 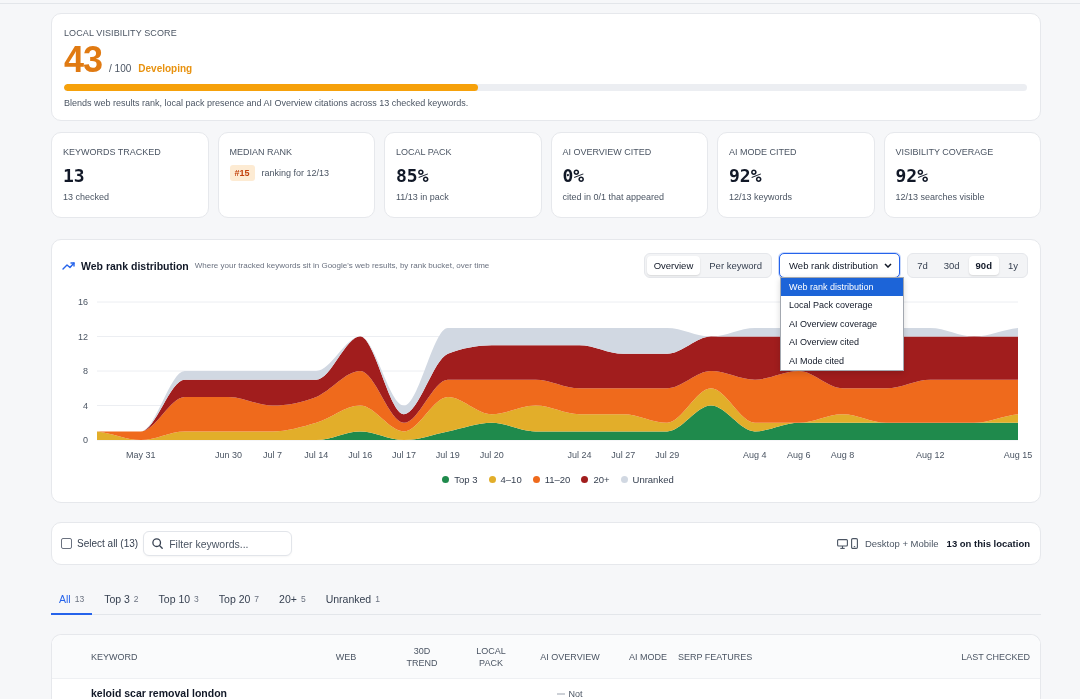 What do you see at coordinates (342, 265) in the screenshot?
I see `chart-subtitle: Where your tracked keywords sit in Google's web results, by rank bucket, over time` at bounding box center [342, 265].